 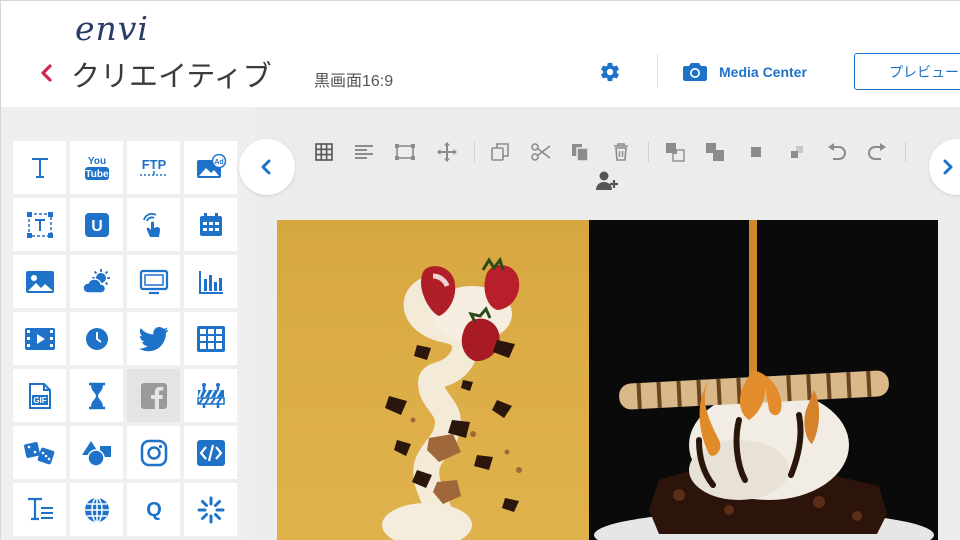 I want to click on table-icon, so click(x=210, y=338).